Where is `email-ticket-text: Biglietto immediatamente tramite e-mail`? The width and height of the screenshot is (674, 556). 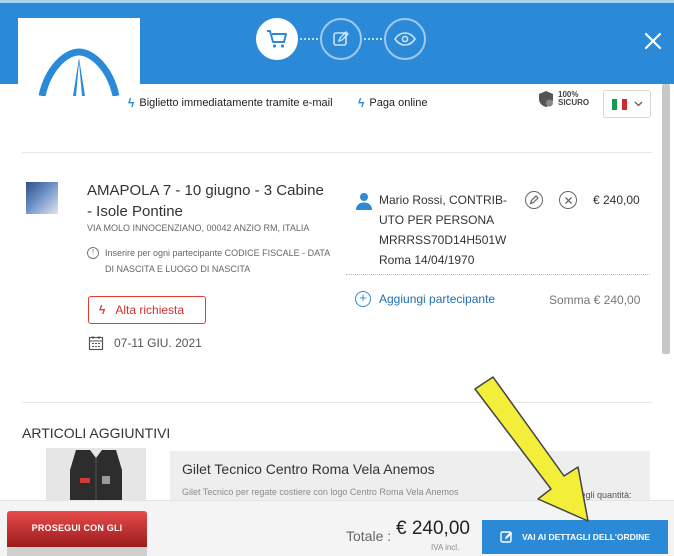 email-ticket-text: Biglietto immediatamente tramite e-mail is located at coordinates (236, 103).